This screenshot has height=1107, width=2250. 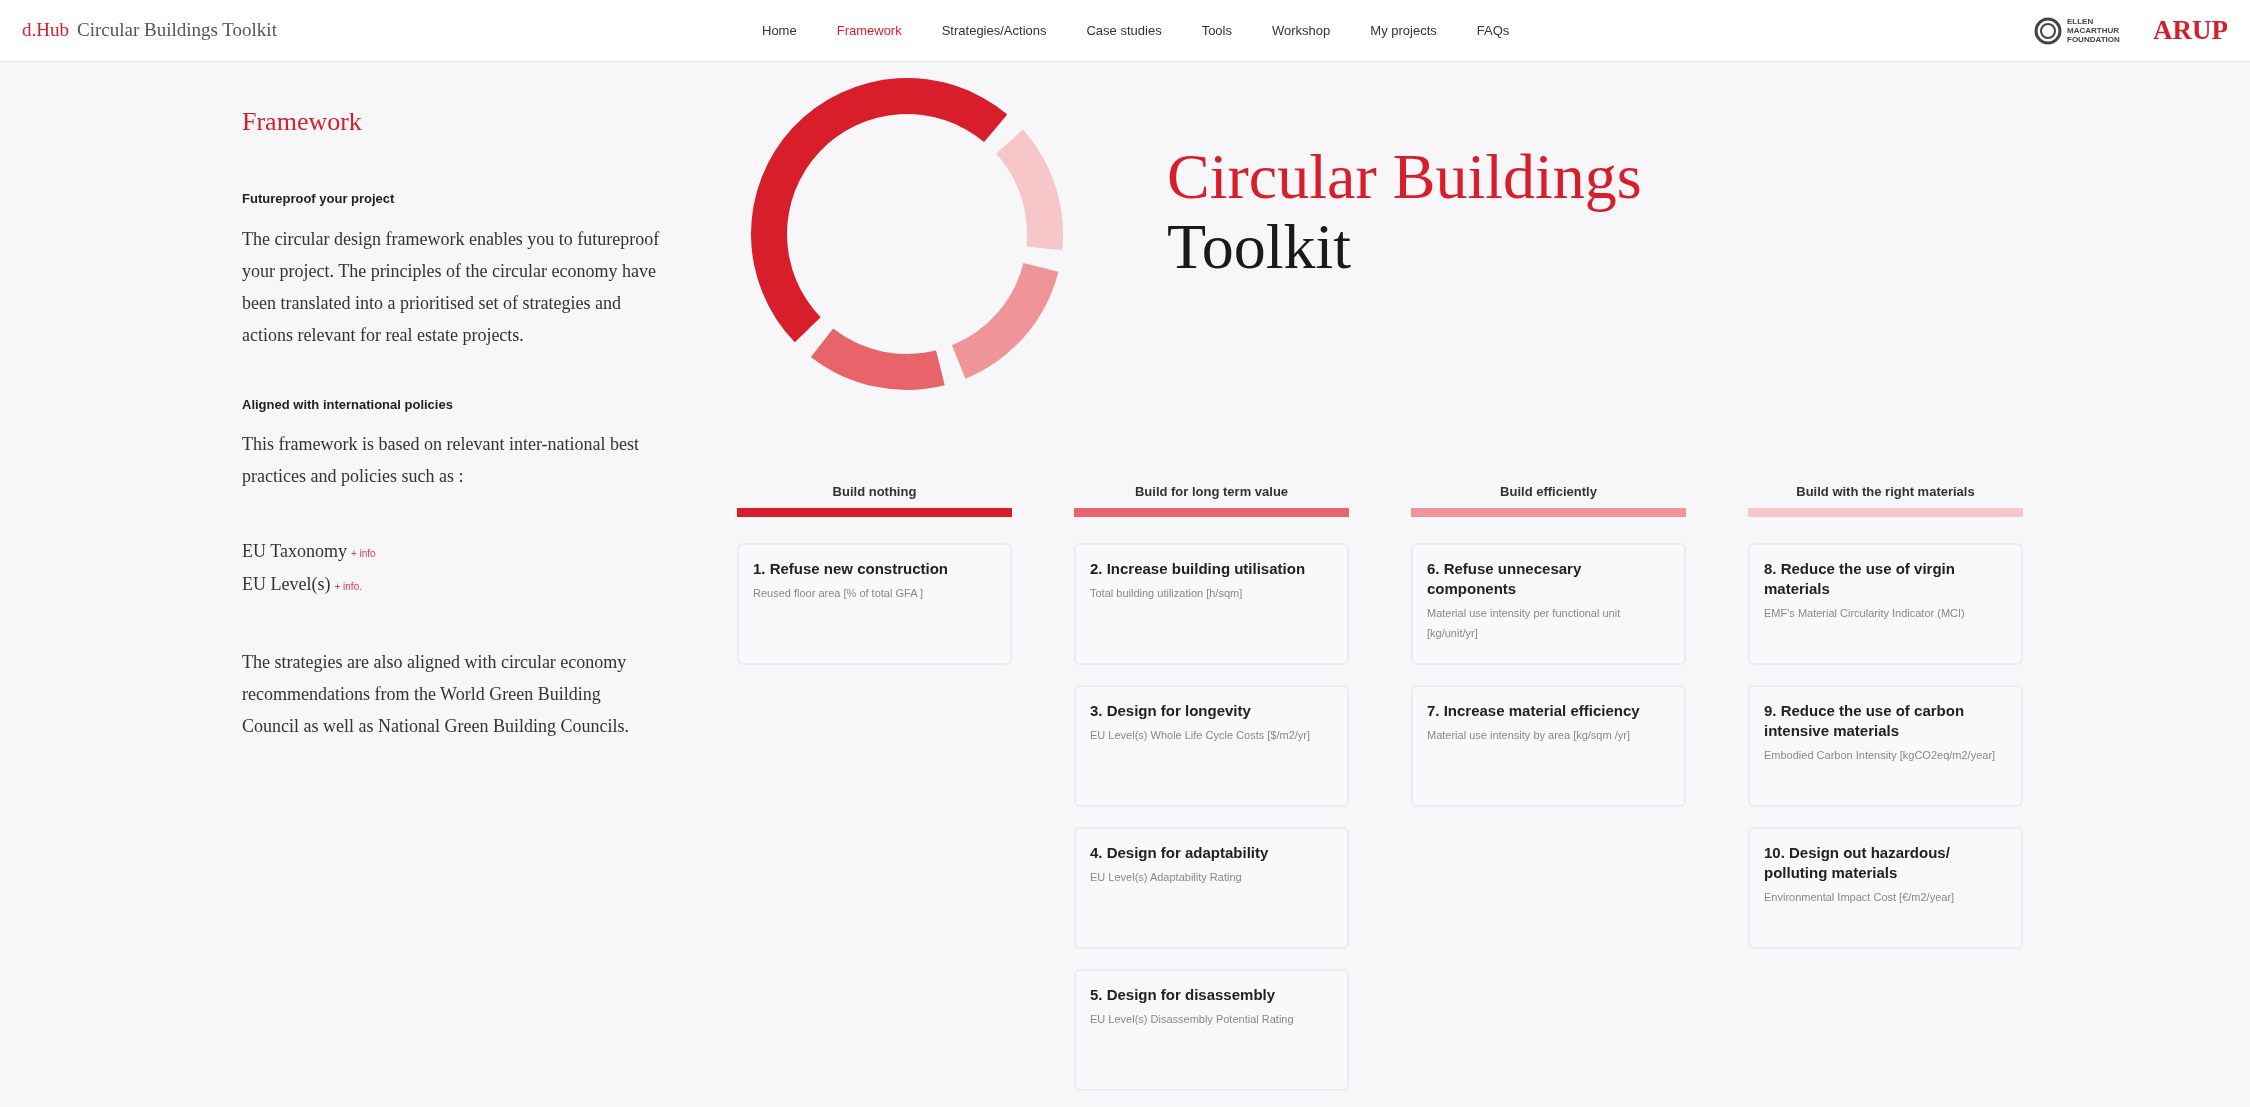 I want to click on hero-subtitle: Toolkit, so click(x=1259, y=247).